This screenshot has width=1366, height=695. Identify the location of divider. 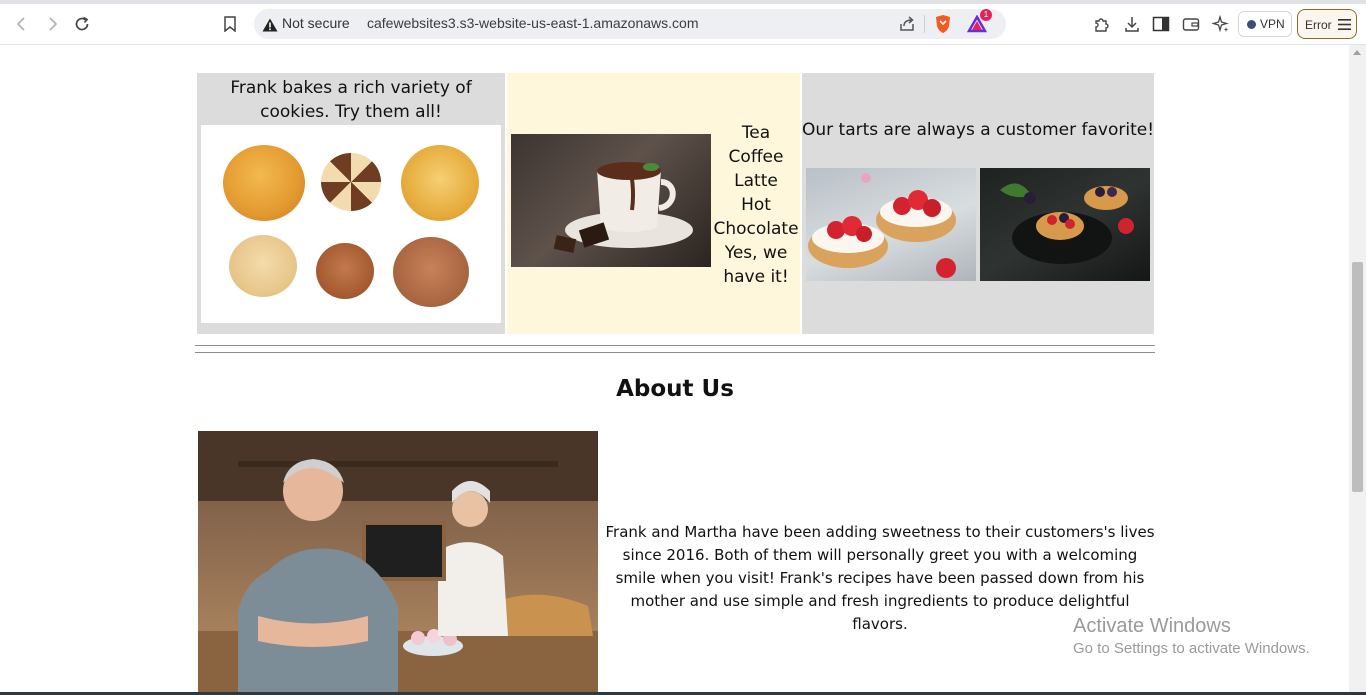
(924, 24).